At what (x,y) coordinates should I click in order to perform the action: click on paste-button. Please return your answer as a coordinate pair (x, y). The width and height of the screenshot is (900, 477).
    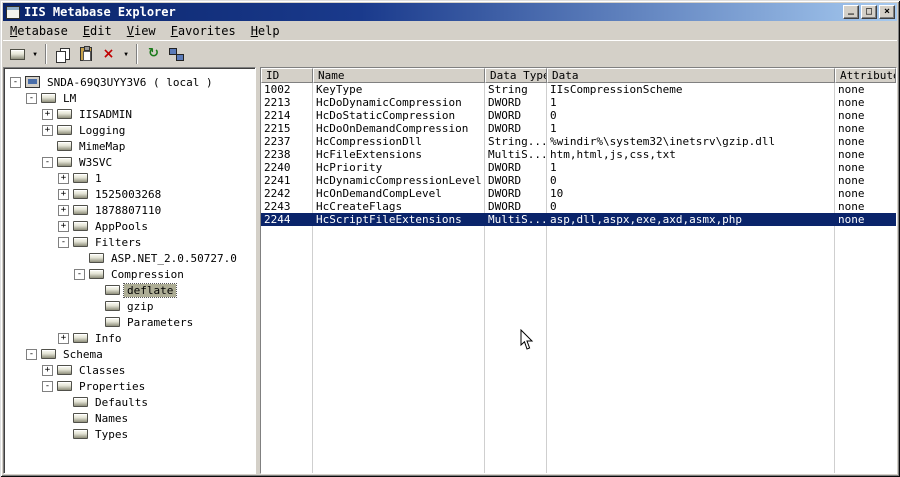
    Looking at the image, I should click on (85, 54).